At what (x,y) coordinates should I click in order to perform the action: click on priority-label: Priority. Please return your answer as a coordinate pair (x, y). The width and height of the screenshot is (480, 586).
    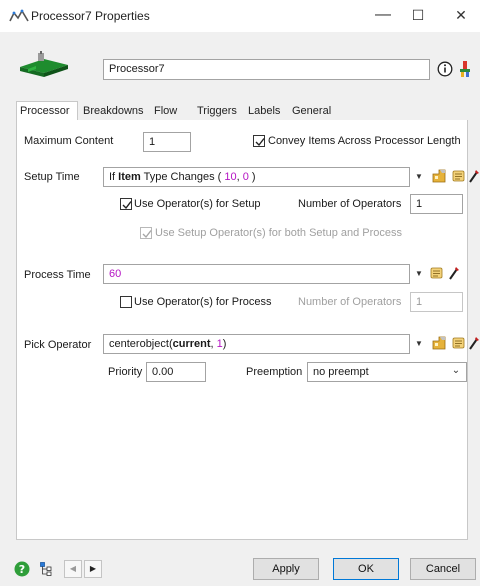
    Looking at the image, I should click on (125, 372).